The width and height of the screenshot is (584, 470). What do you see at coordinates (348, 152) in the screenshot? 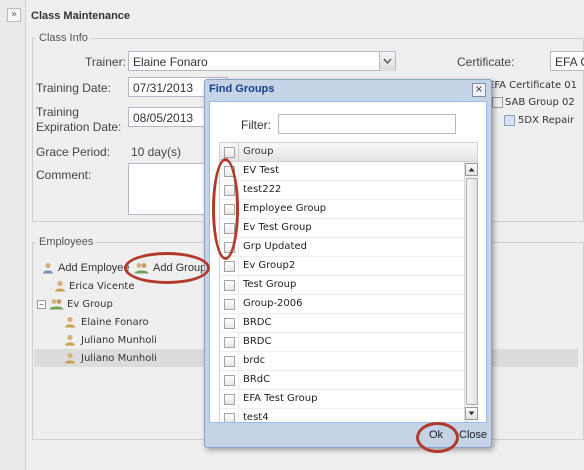
I see `grid-header: Group` at bounding box center [348, 152].